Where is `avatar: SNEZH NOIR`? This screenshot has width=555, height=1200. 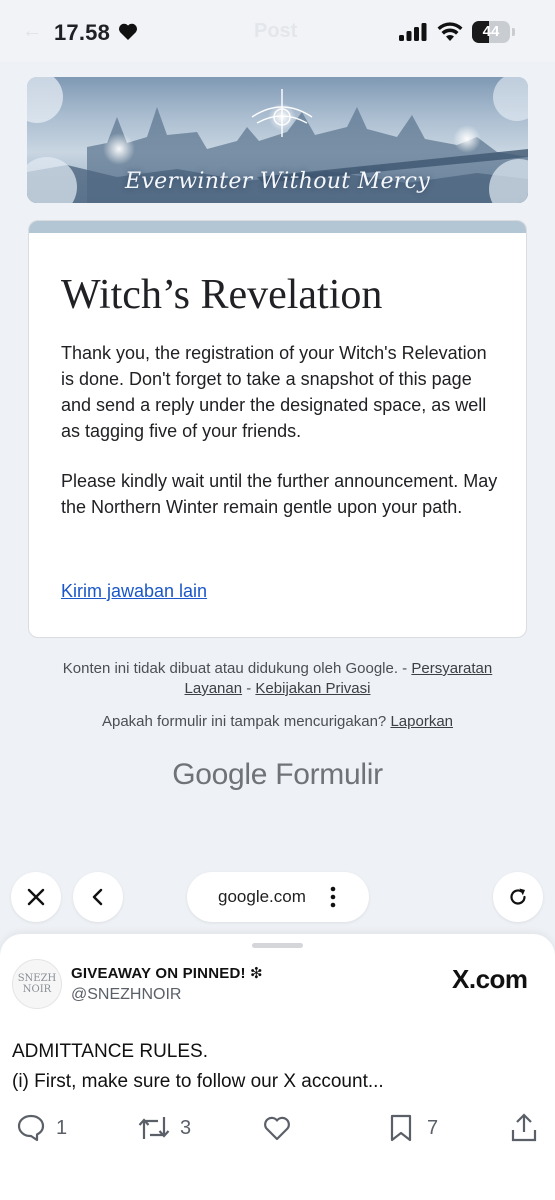
avatar: SNEZH NOIR is located at coordinates (37, 984).